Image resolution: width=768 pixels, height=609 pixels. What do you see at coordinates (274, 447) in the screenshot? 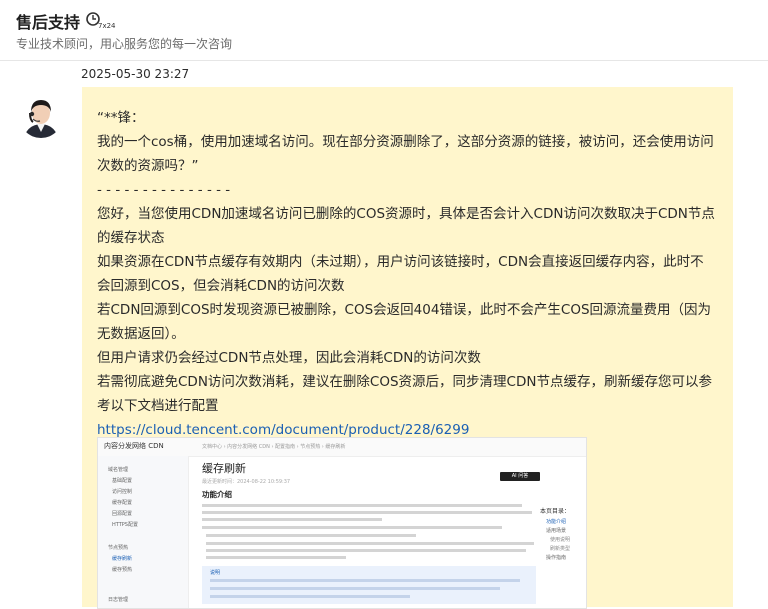
I see `breadcrumb: 文档中心 › 内容分发网络 CDN › 配置指南 › 节点预热 › 缓存刷新` at bounding box center [274, 447].